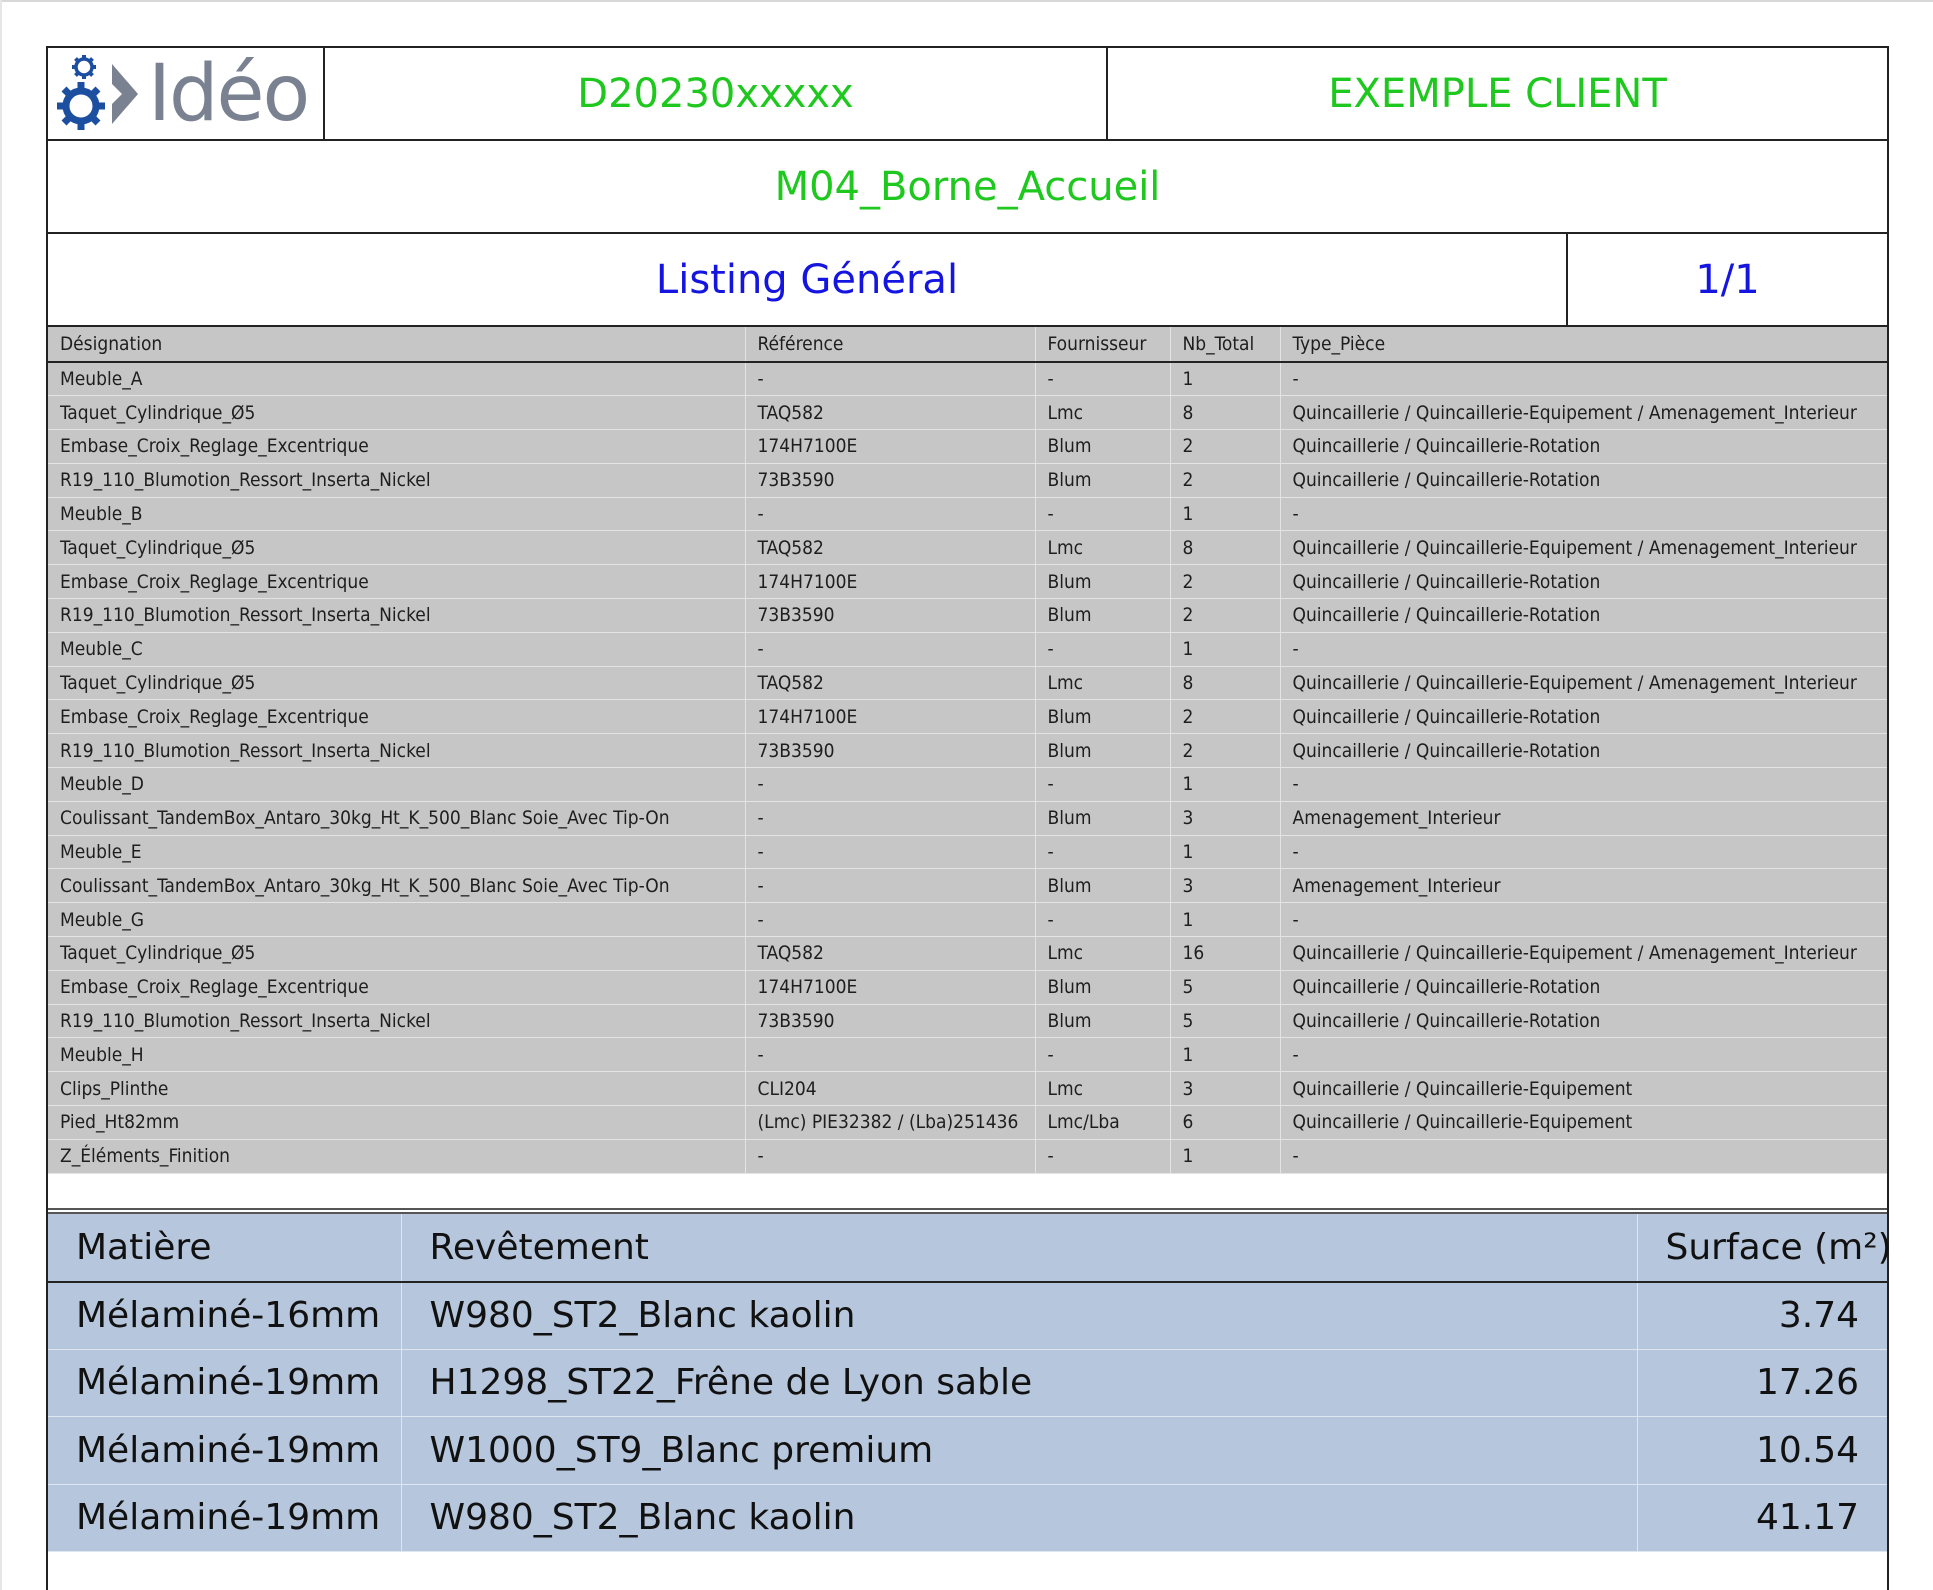 This screenshot has width=1933, height=1590. Describe the element at coordinates (1583, 818) in the screenshot. I see `cell-type-piece: Amenagement_Interieur` at that location.